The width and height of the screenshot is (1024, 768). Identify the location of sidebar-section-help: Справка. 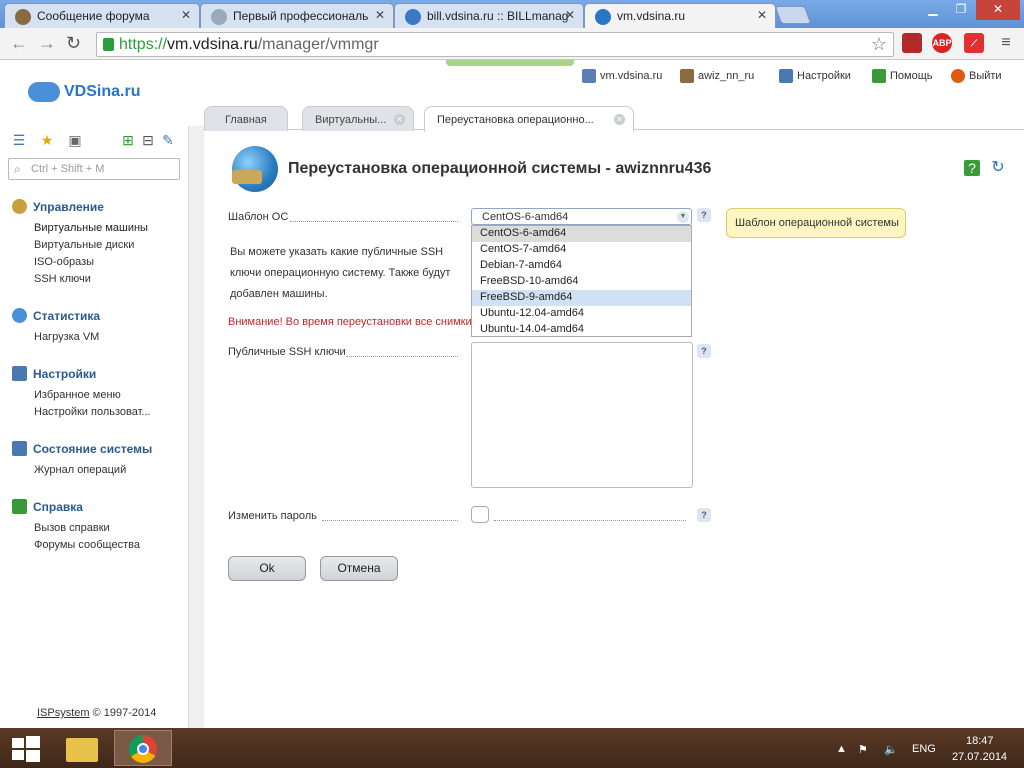
(47, 506).